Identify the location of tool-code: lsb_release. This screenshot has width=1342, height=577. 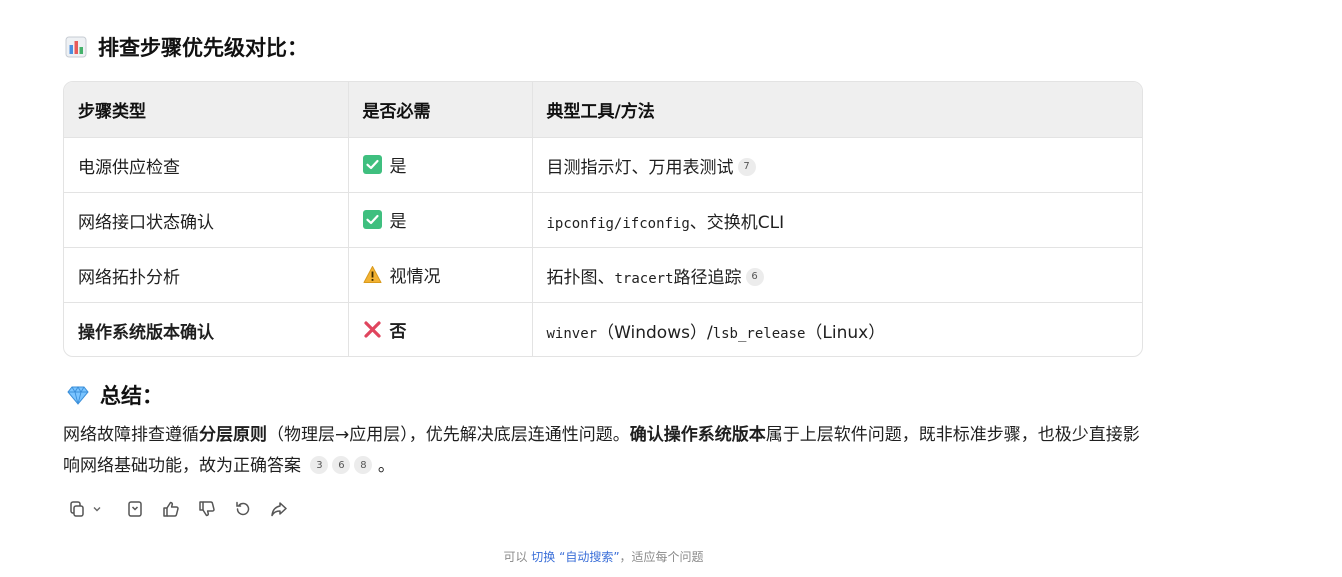
(759, 333).